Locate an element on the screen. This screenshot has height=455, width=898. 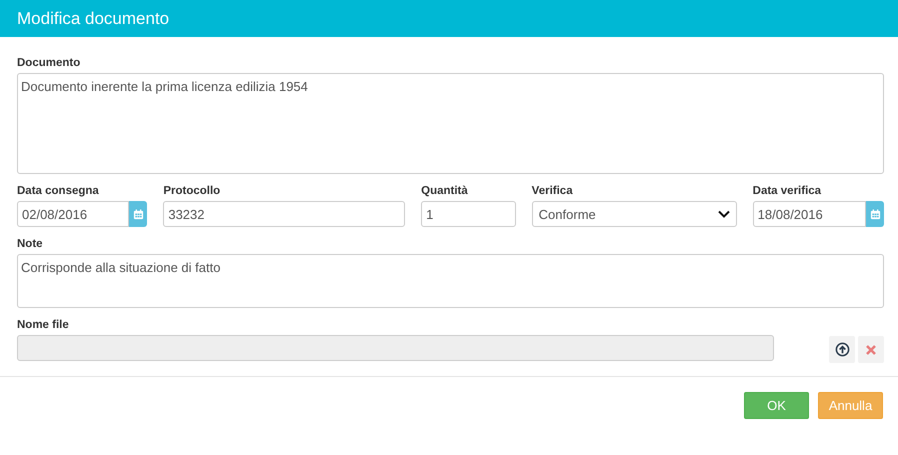
field-label: Verifica is located at coordinates (553, 191).